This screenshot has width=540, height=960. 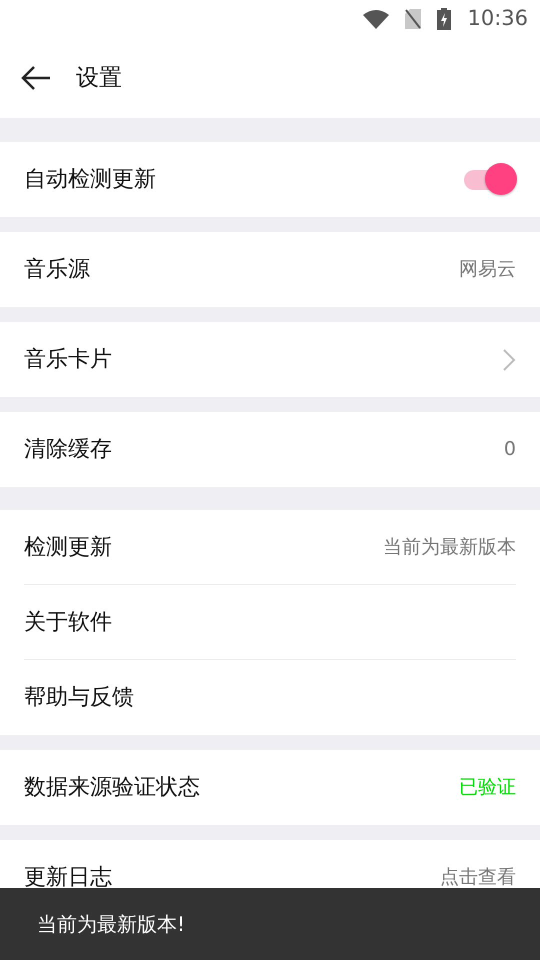 I want to click on setting-label: 音乐源, so click(x=57, y=270).